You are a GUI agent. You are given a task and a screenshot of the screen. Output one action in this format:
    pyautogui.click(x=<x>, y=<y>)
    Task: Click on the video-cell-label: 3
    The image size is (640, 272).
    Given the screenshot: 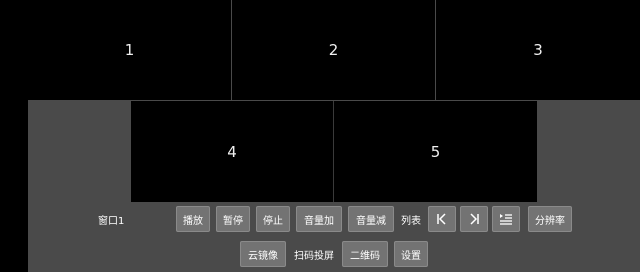 What is the action you would take?
    pyautogui.click(x=538, y=50)
    